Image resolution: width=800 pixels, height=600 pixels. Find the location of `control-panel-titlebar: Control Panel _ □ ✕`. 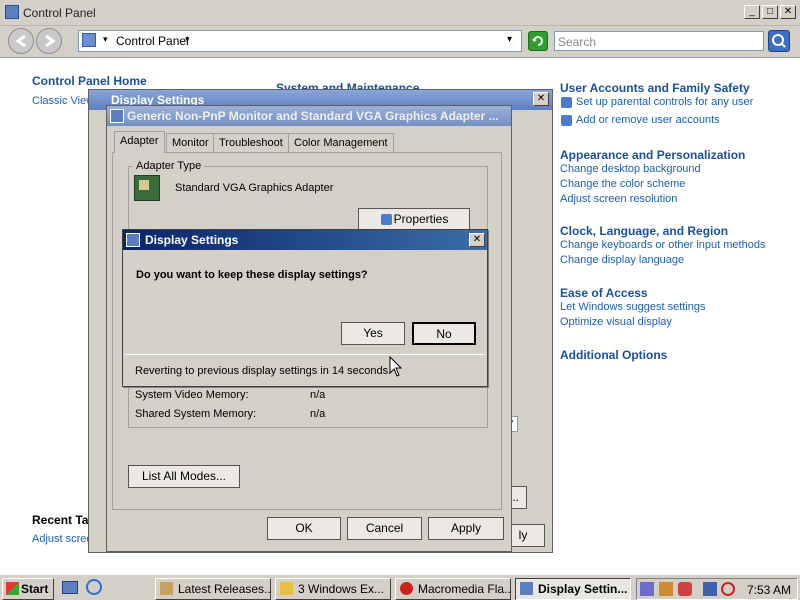

control-panel-titlebar: Control Panel _ □ ✕ is located at coordinates (400, 13).